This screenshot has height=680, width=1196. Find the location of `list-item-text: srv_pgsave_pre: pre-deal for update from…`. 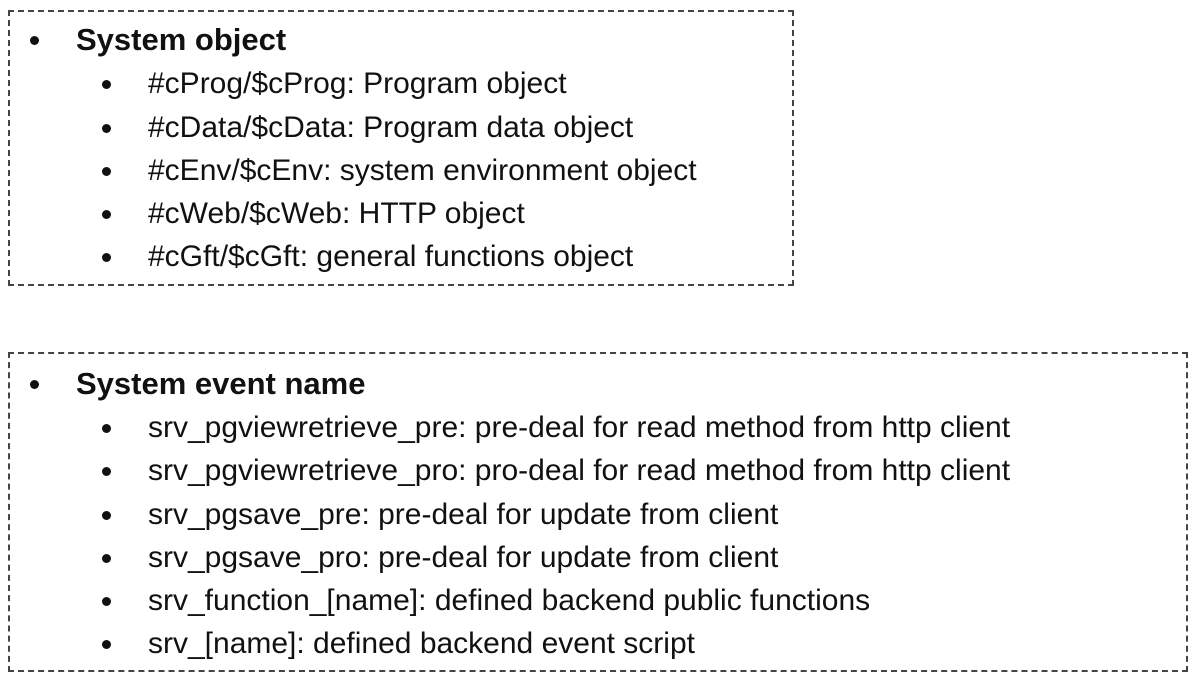

list-item-text: srv_pgsave_pre: pre-deal for update from… is located at coordinates (463, 514).